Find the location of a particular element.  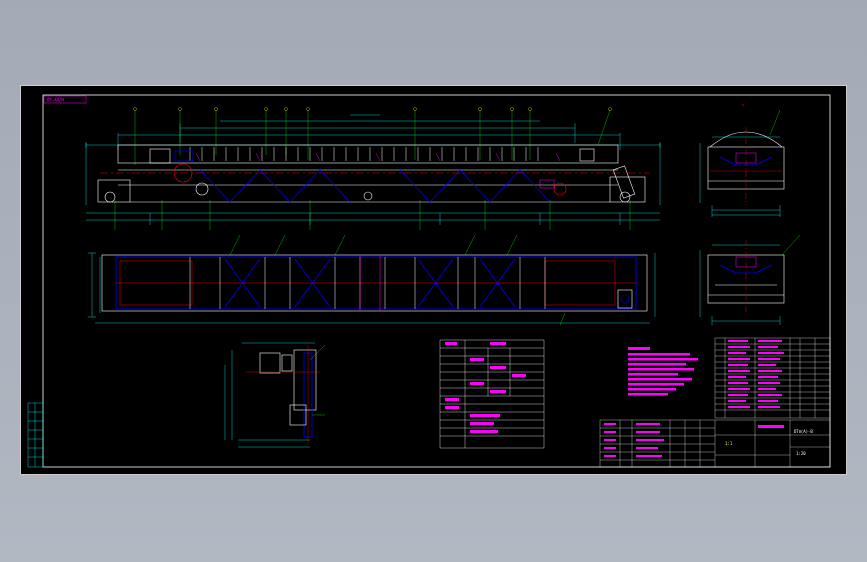

revision-strip is located at coordinates (35, 435).